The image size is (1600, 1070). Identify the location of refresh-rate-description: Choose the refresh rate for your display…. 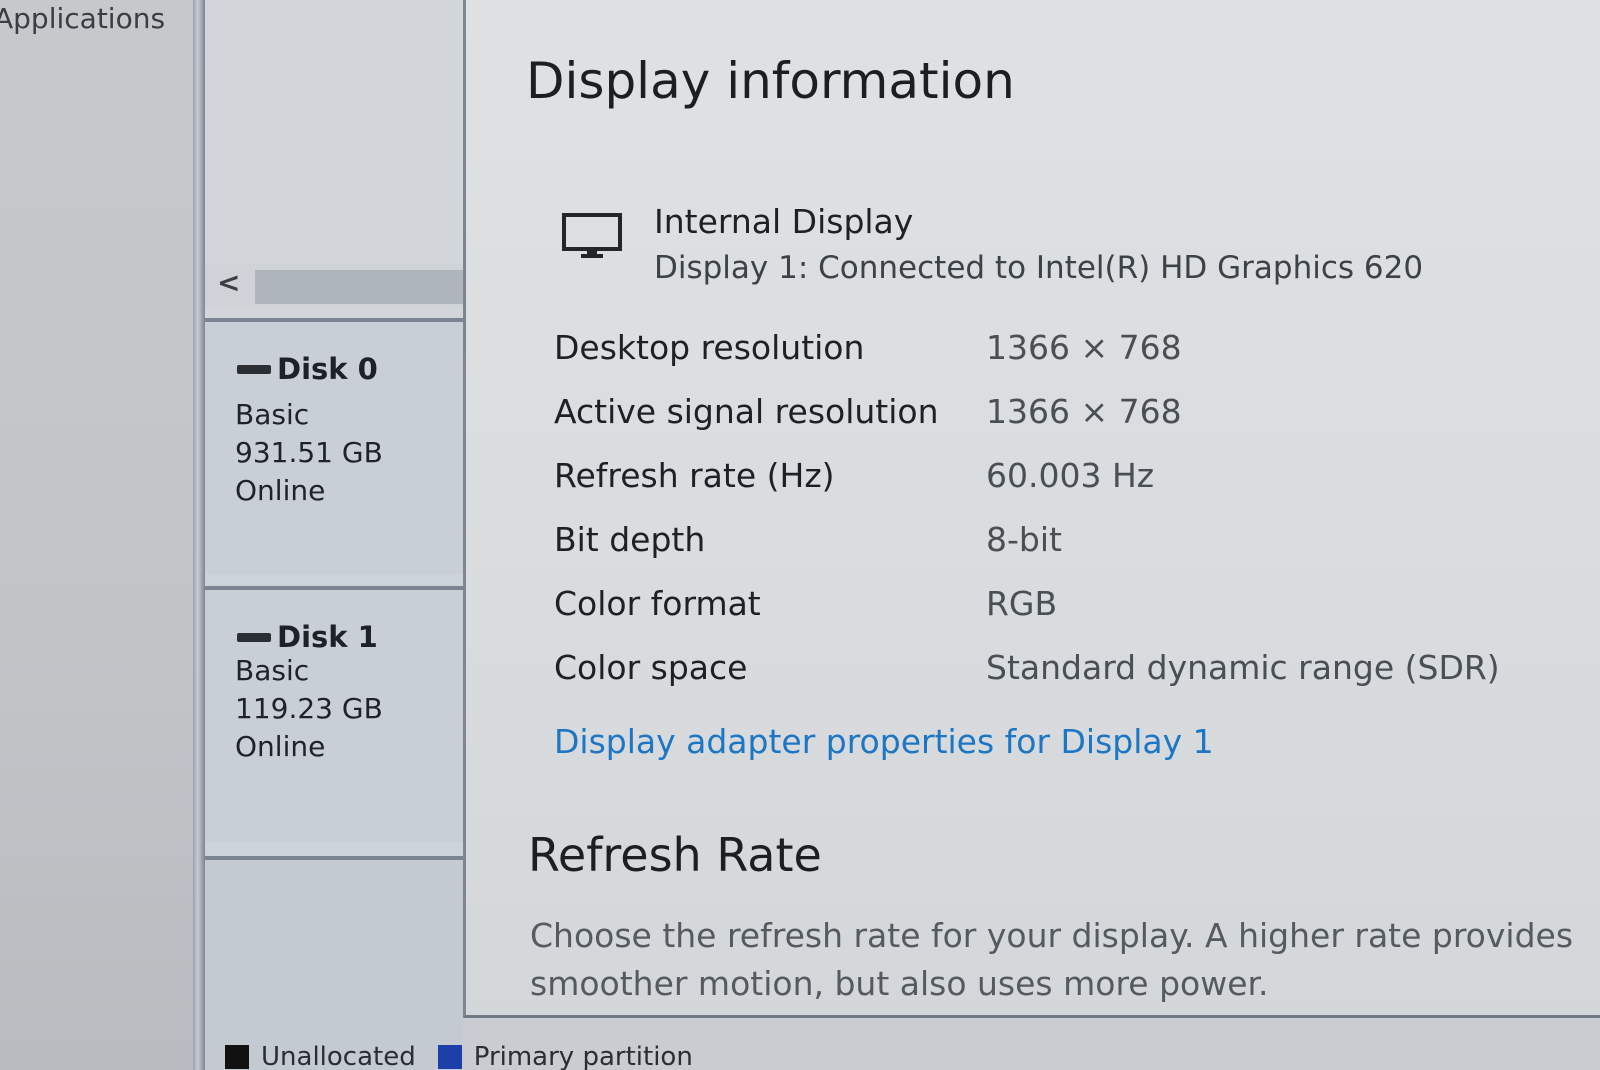
(1052, 959).